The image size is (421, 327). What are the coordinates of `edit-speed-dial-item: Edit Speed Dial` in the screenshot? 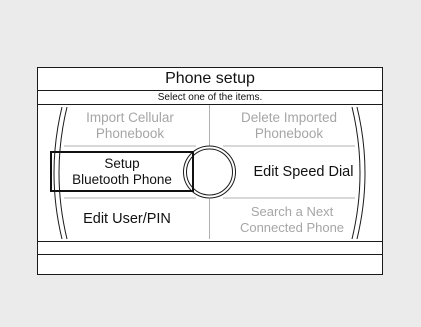 It's located at (303, 172).